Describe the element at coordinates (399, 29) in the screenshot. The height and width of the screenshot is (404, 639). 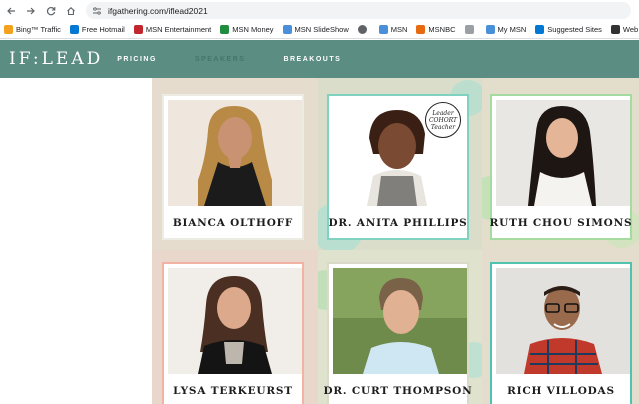
I see `bookmark-label: MSN` at that location.